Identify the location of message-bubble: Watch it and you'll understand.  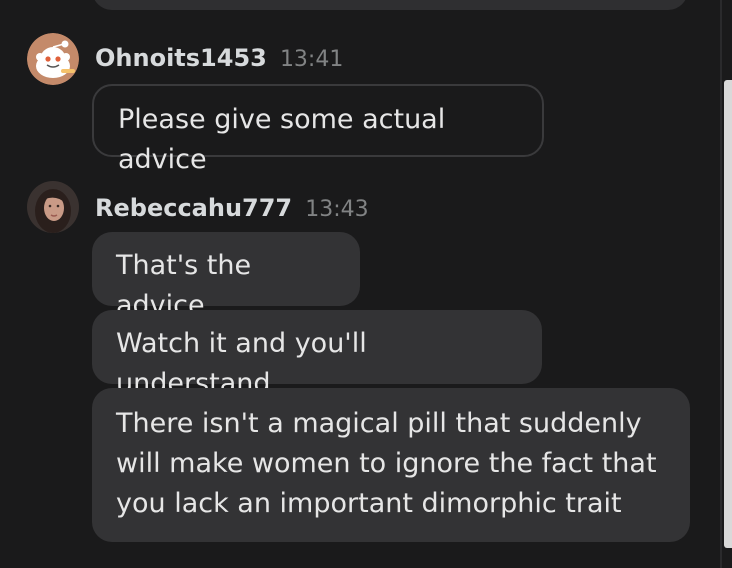
(317, 354).